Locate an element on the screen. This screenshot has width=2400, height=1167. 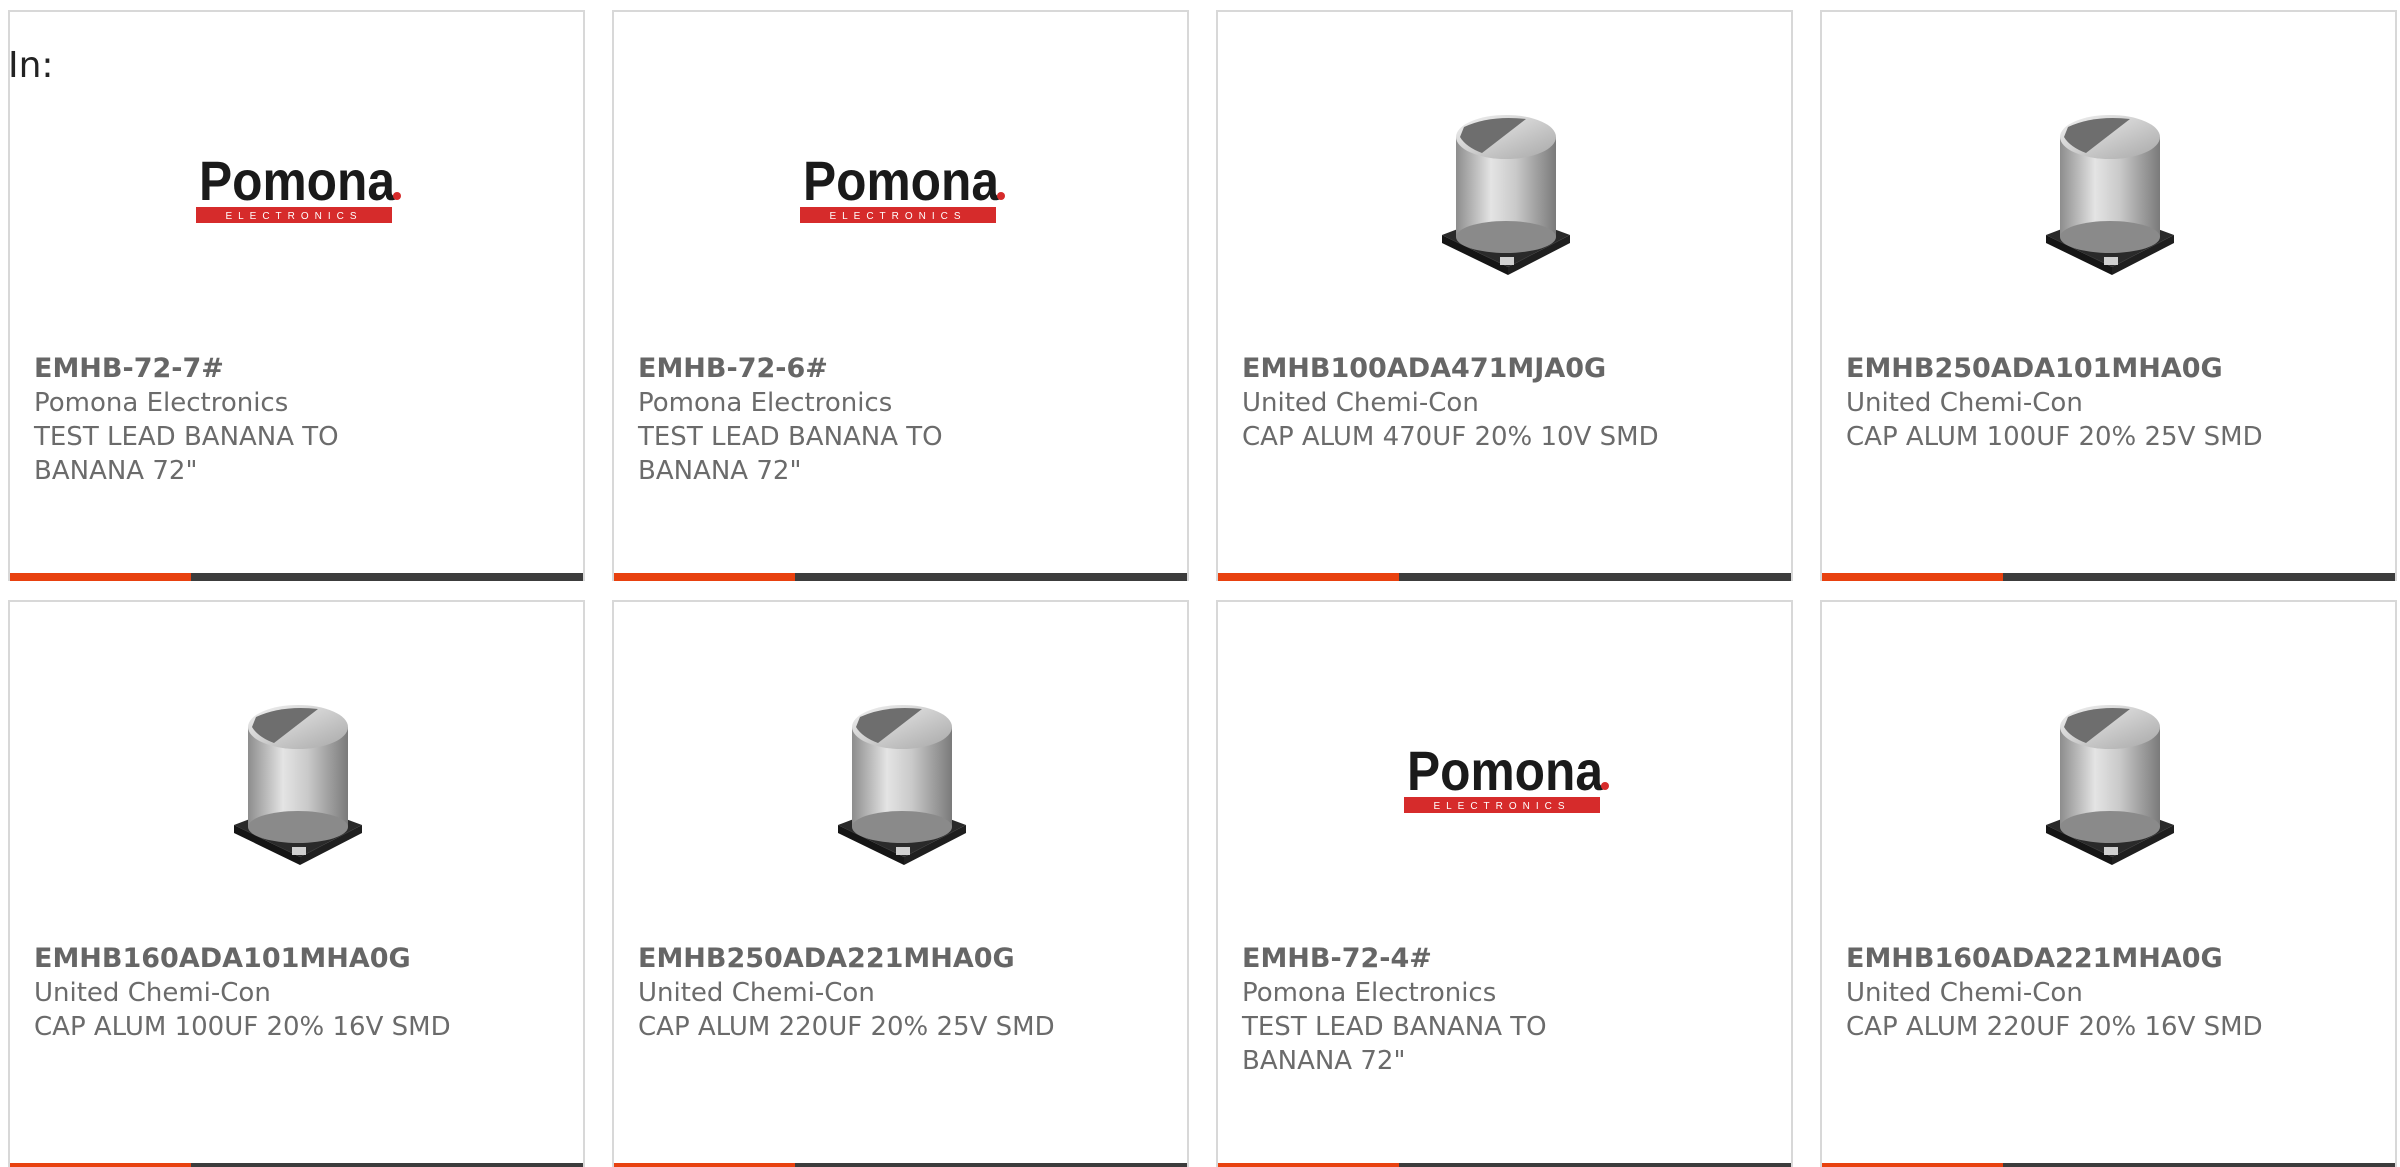
product-description: CAP ALUM 470UF 20% 10V SMD is located at coordinates (1450, 437).